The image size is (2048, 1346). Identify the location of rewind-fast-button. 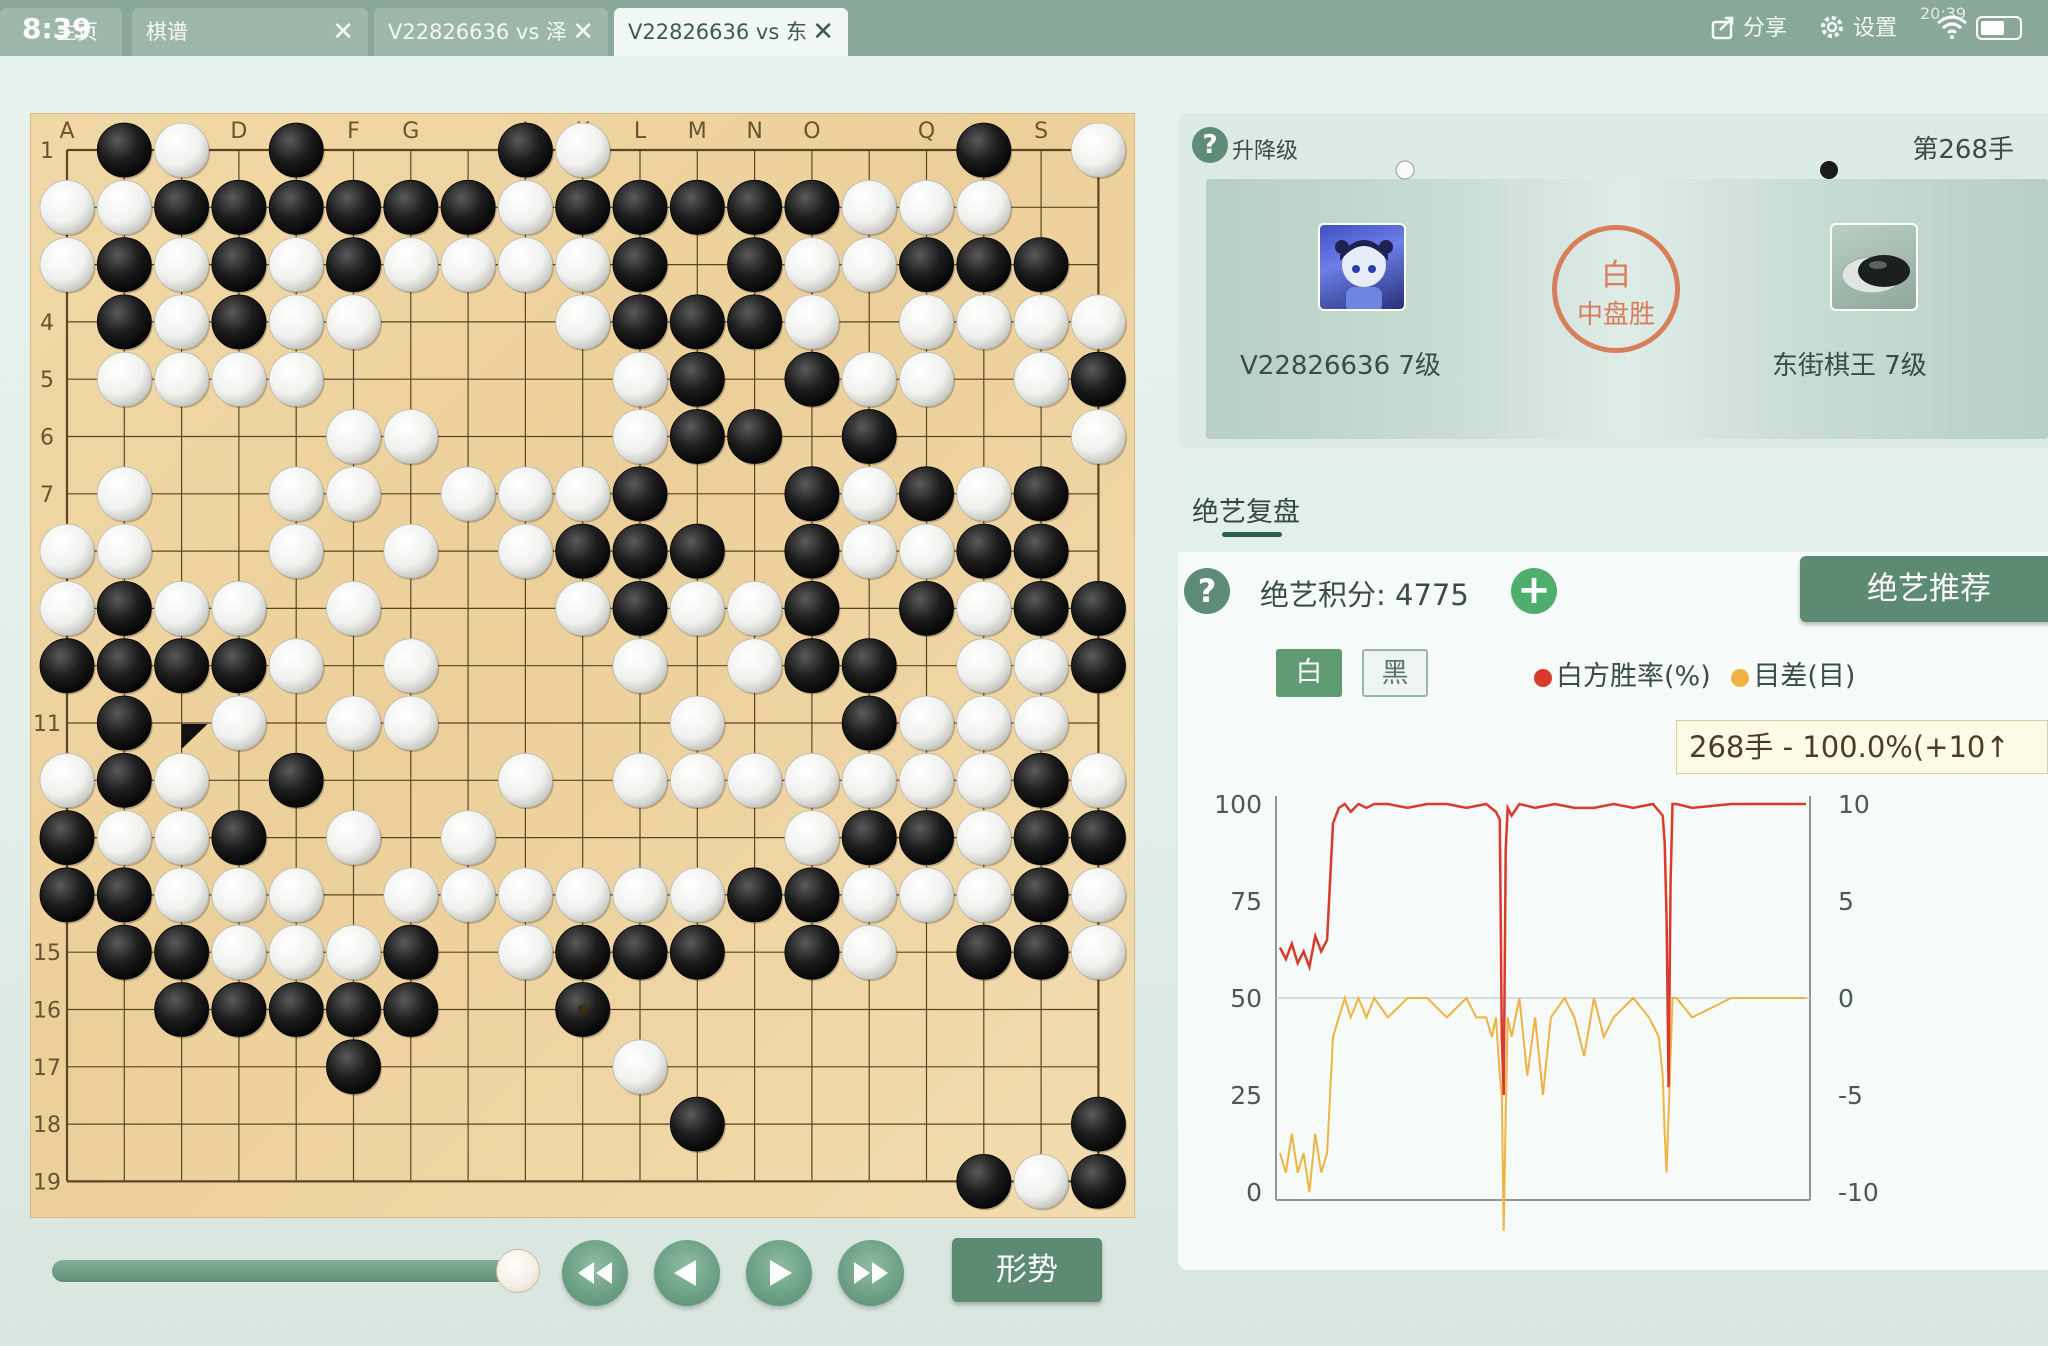
(595, 1273).